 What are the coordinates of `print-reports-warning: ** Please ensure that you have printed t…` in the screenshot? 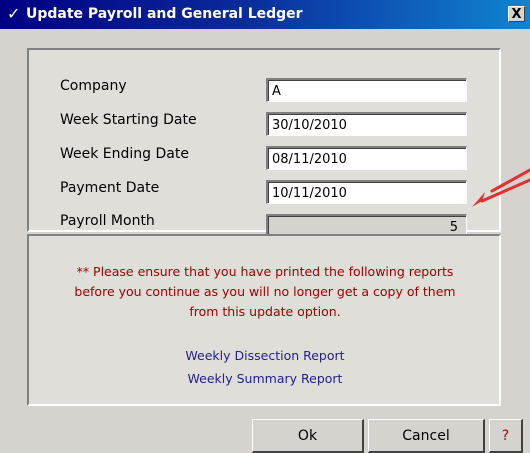 It's located at (265, 292).